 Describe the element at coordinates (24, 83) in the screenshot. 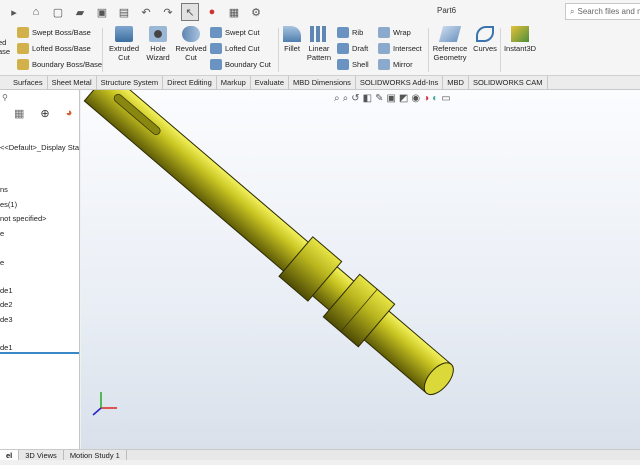

I see `tab-surfaces: Surfaces` at that location.